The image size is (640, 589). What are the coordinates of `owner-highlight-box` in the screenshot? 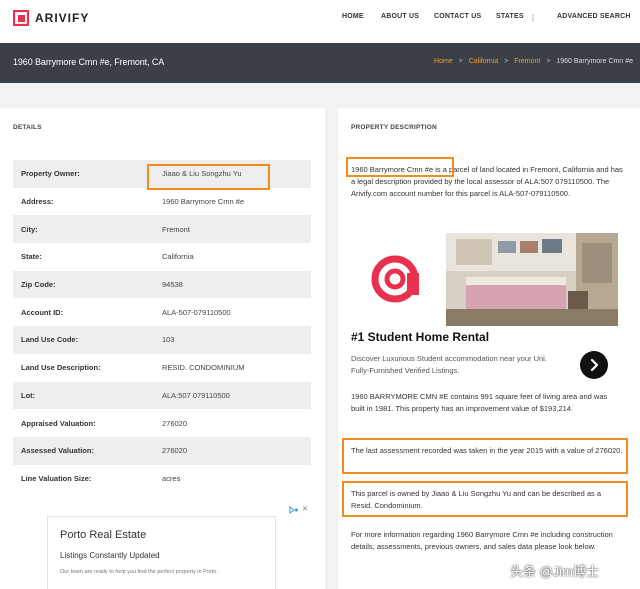 It's located at (208, 177).